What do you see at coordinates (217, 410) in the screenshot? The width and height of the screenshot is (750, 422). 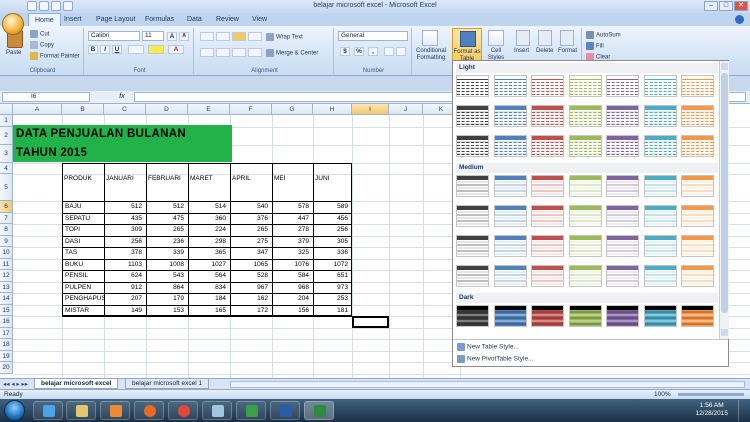 I see `taskbar-app` at bounding box center [217, 410].